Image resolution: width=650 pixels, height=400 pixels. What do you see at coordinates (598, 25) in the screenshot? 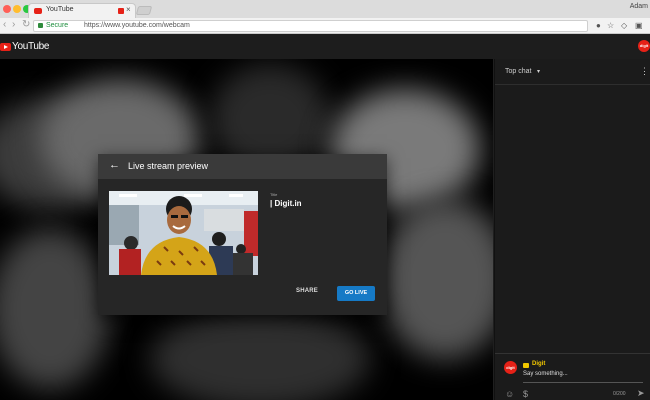
I see `camera-permission-icon: ●` at bounding box center [598, 25].